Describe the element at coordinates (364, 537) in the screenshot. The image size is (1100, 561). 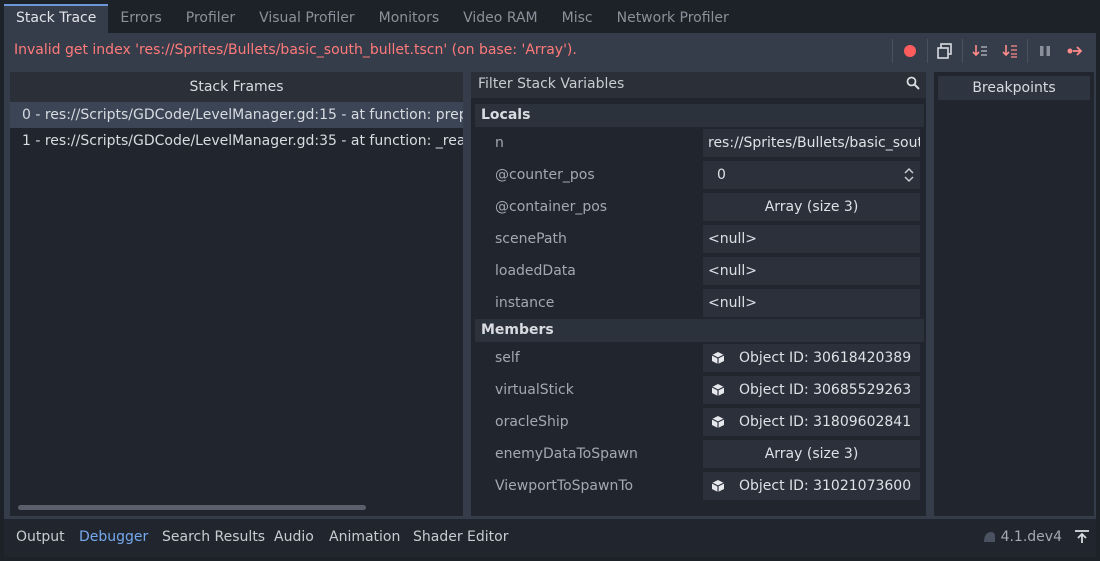
I see `bottom-tab-animation: Animation` at that location.